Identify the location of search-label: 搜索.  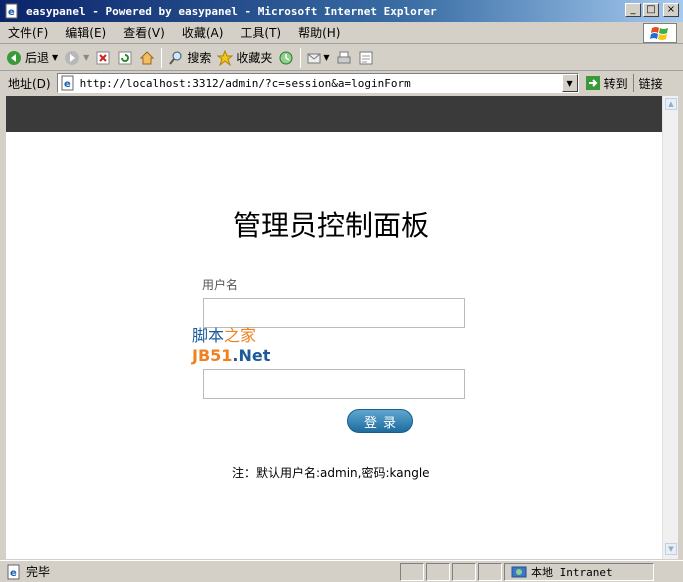
(199, 58).